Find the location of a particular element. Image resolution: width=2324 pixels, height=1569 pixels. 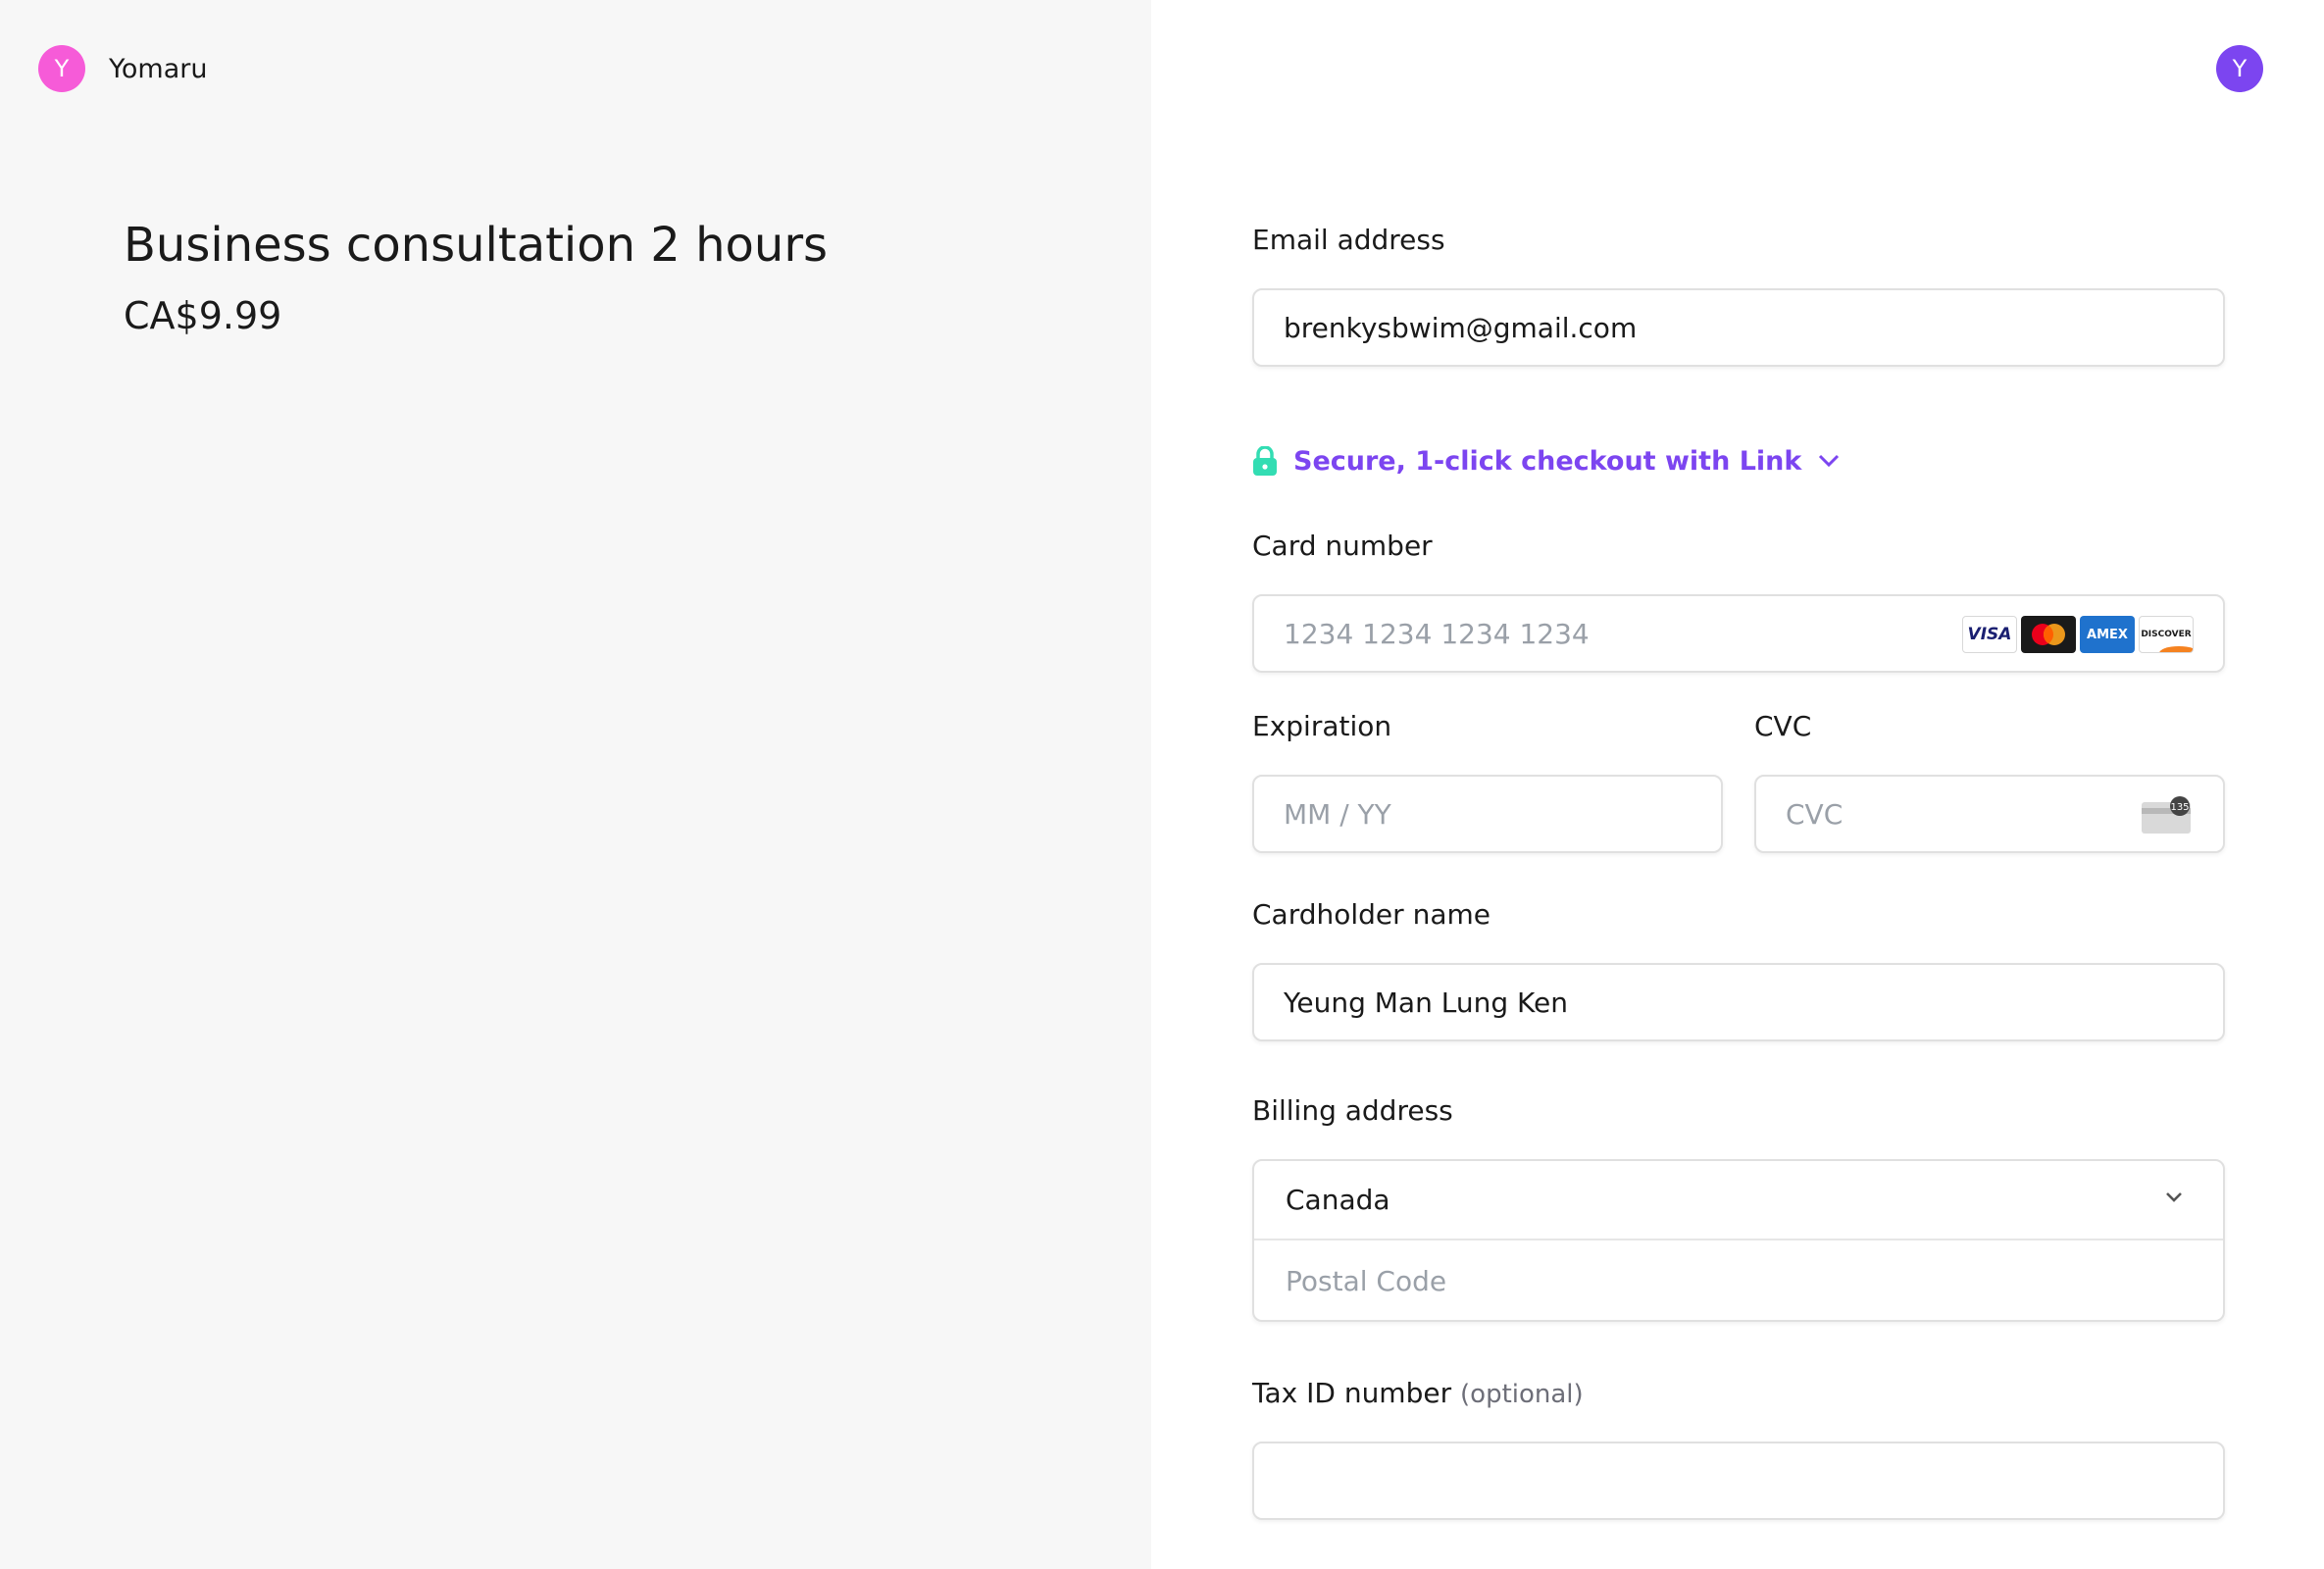

merchant-name: Yomaru is located at coordinates (158, 68).